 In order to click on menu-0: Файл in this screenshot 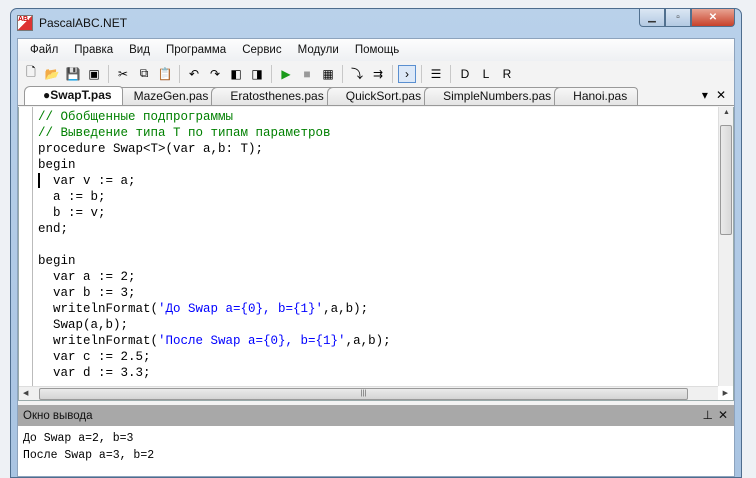, I will do `click(44, 50)`.